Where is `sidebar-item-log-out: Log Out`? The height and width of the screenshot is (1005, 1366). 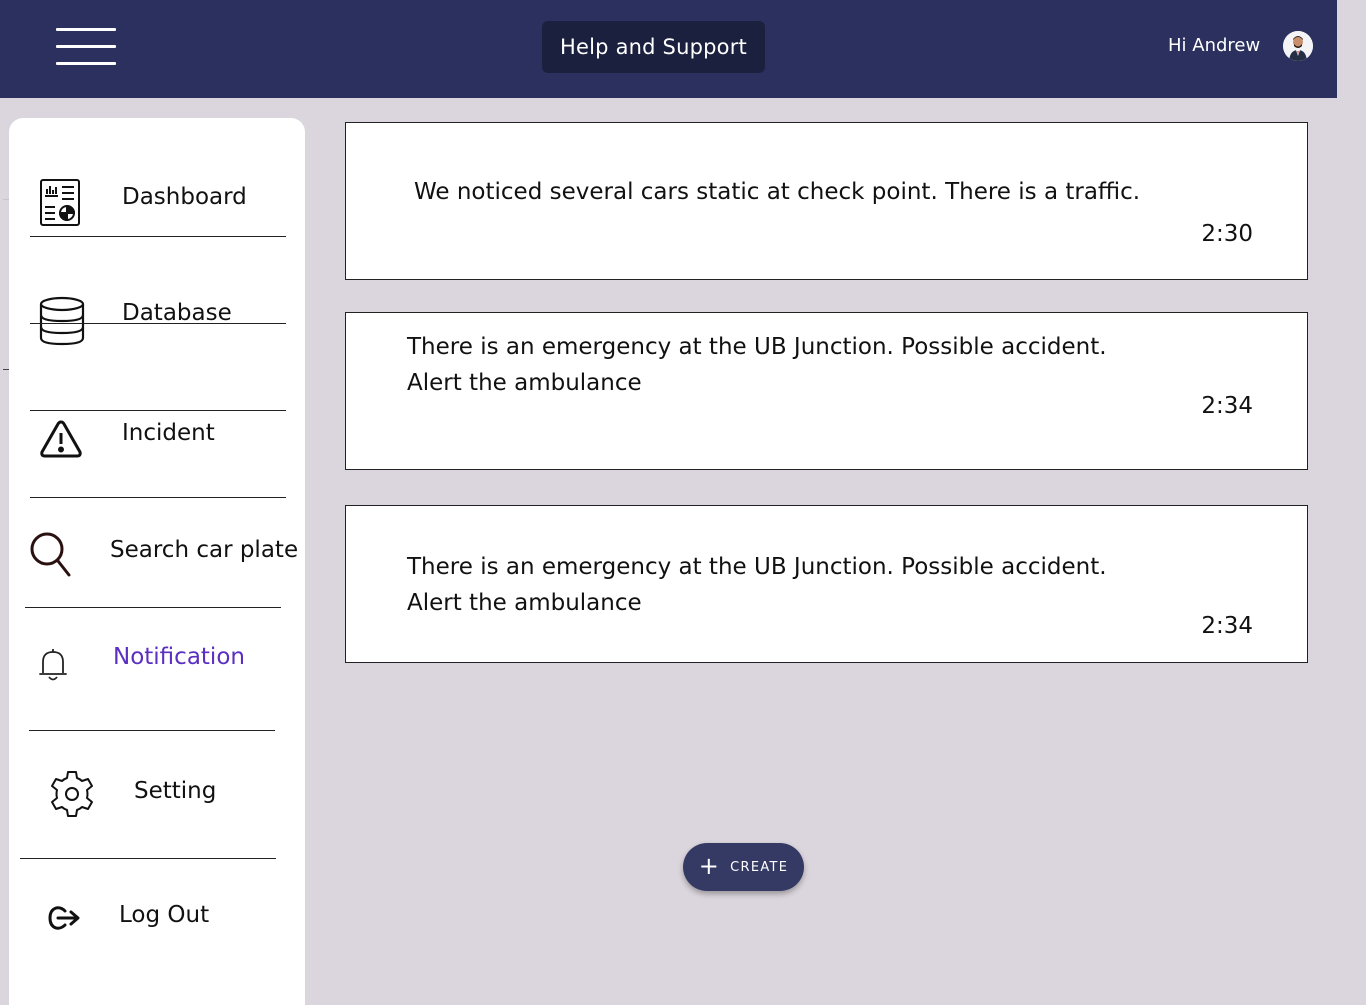
sidebar-item-log-out: Log Out is located at coordinates (157, 928).